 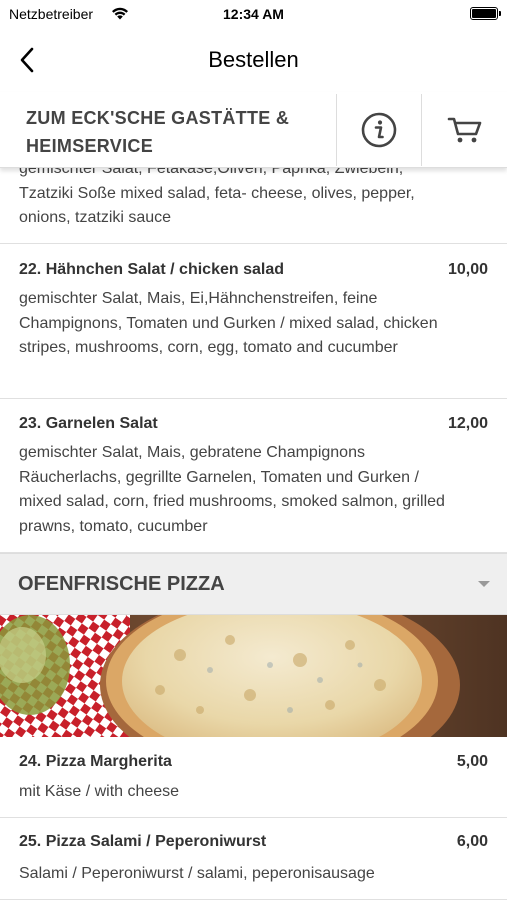 I want to click on page-title: Bestellen, so click(x=253, y=59).